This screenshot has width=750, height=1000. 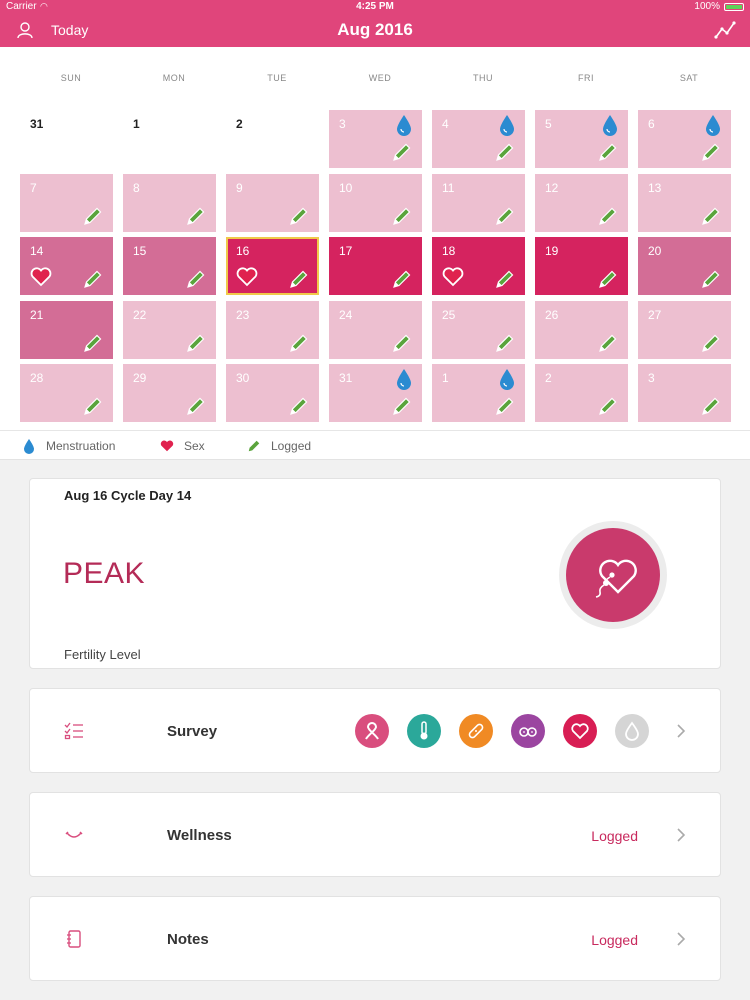 I want to click on smile-icon, so click(x=74, y=834).